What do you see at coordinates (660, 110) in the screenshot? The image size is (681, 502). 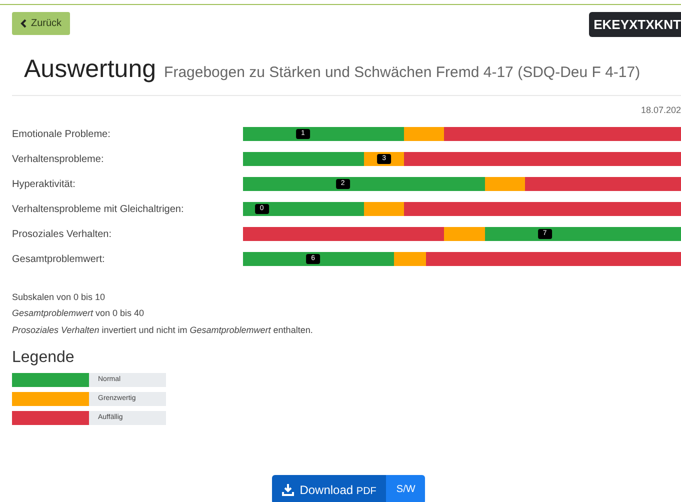 I see `report-date: 18.07.202` at bounding box center [660, 110].